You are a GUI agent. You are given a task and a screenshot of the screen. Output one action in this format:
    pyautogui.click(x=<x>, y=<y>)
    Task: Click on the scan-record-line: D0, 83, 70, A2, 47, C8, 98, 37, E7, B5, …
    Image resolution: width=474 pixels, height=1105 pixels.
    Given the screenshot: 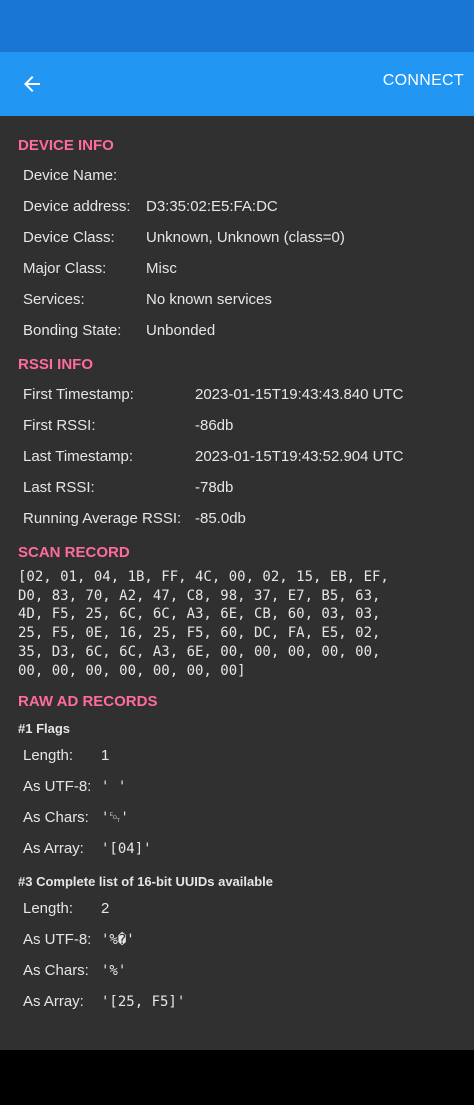 What is the action you would take?
    pyautogui.click(x=199, y=595)
    